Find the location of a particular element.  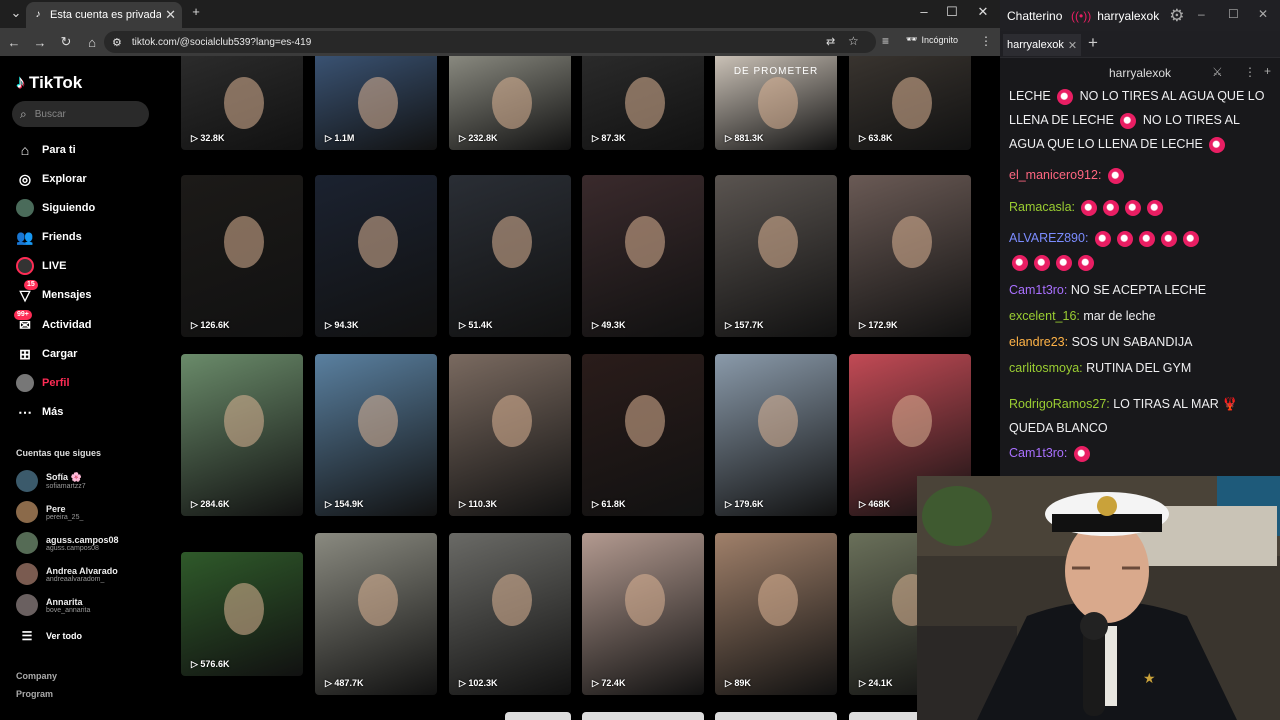

translate-icon: ⇄ is located at coordinates (830, 41).